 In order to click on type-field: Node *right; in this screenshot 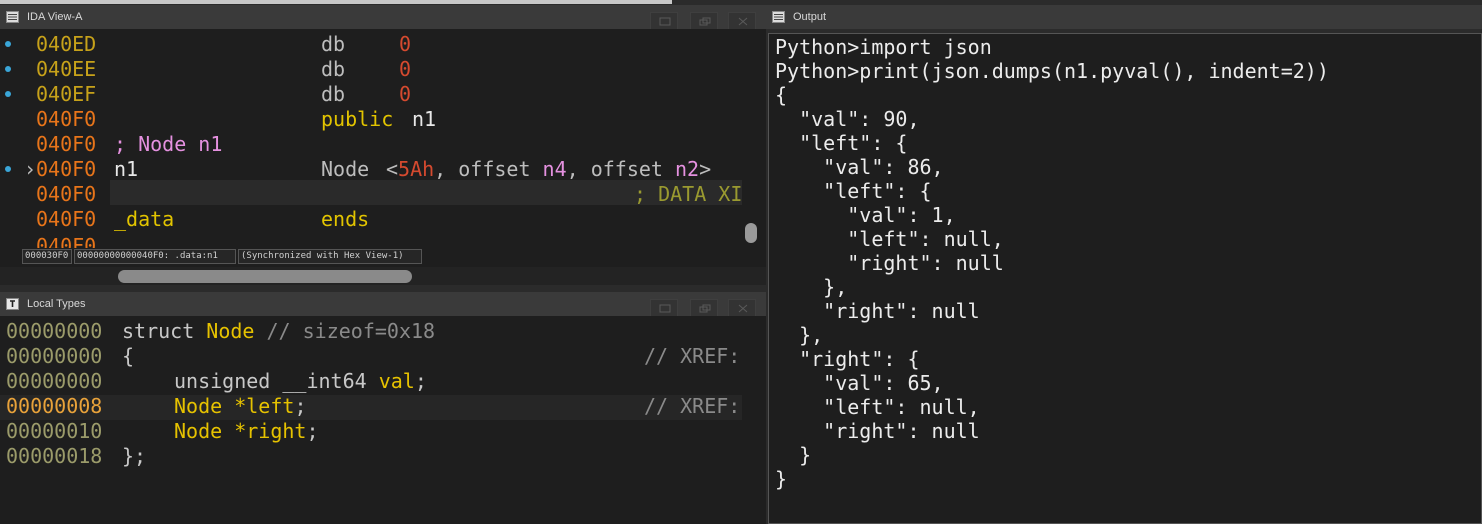, I will do `click(246, 431)`.